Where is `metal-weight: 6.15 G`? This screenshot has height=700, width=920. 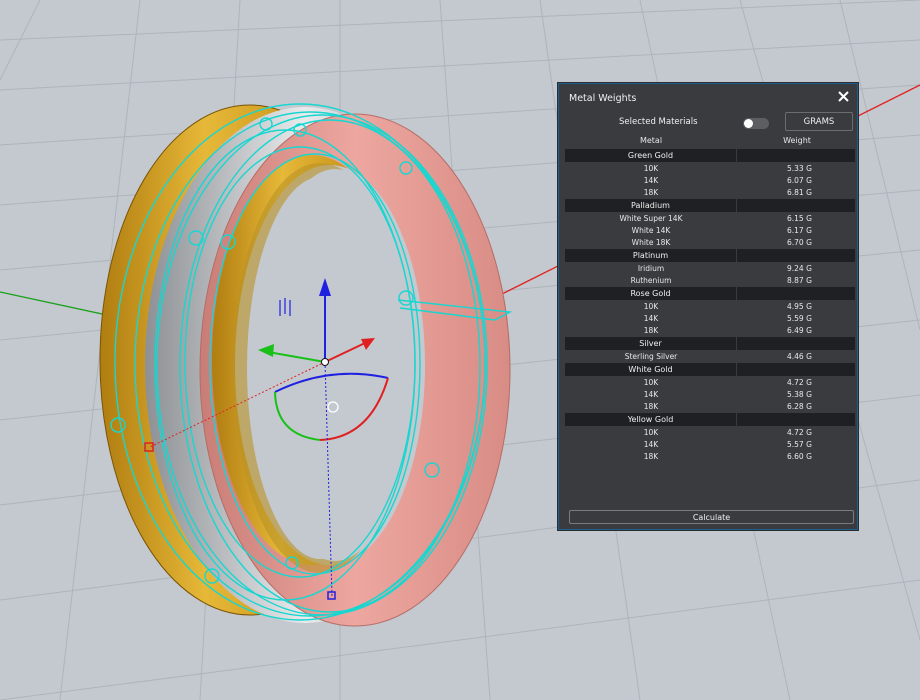
metal-weight: 6.15 G is located at coordinates (799, 218).